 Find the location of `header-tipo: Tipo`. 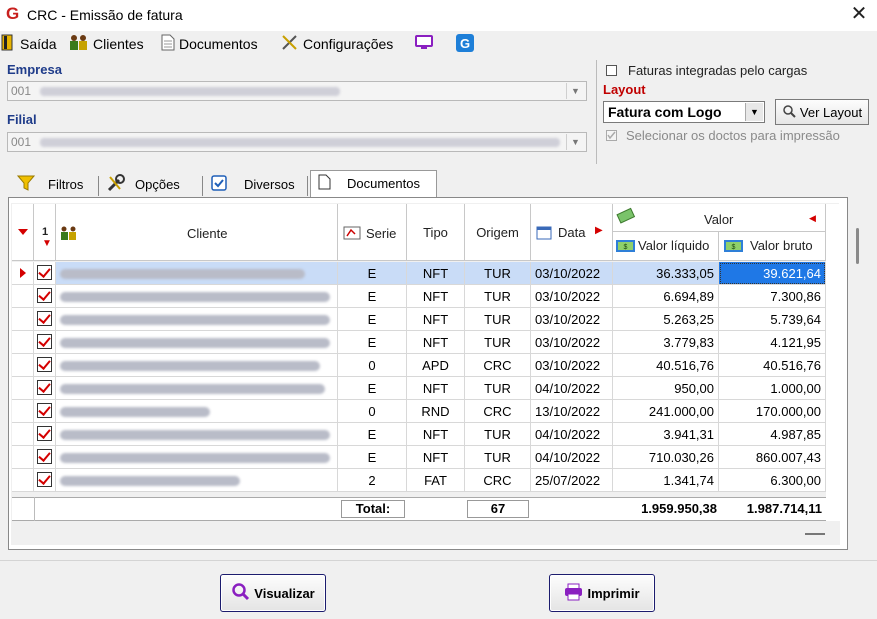

header-tipo: Tipo is located at coordinates (436, 232).